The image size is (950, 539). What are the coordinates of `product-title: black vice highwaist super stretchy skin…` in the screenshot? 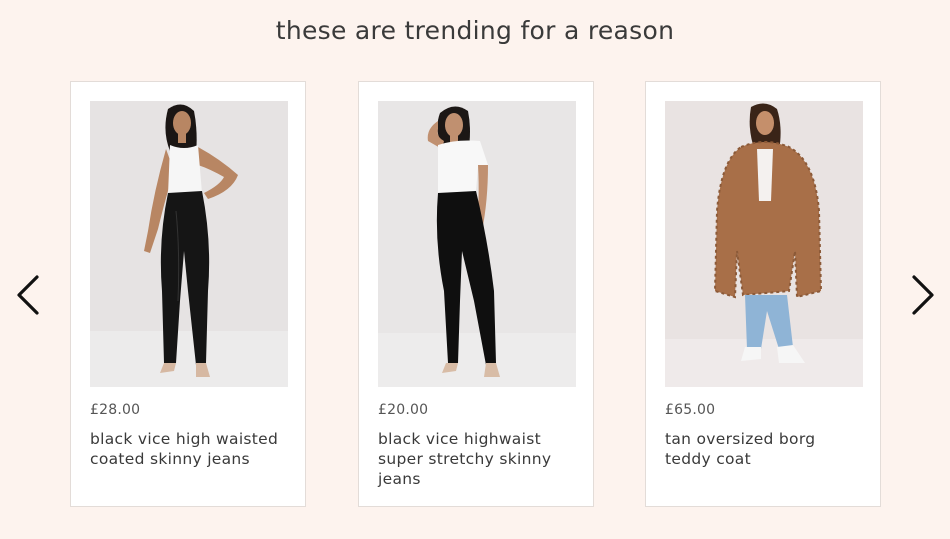 It's located at (478, 459).